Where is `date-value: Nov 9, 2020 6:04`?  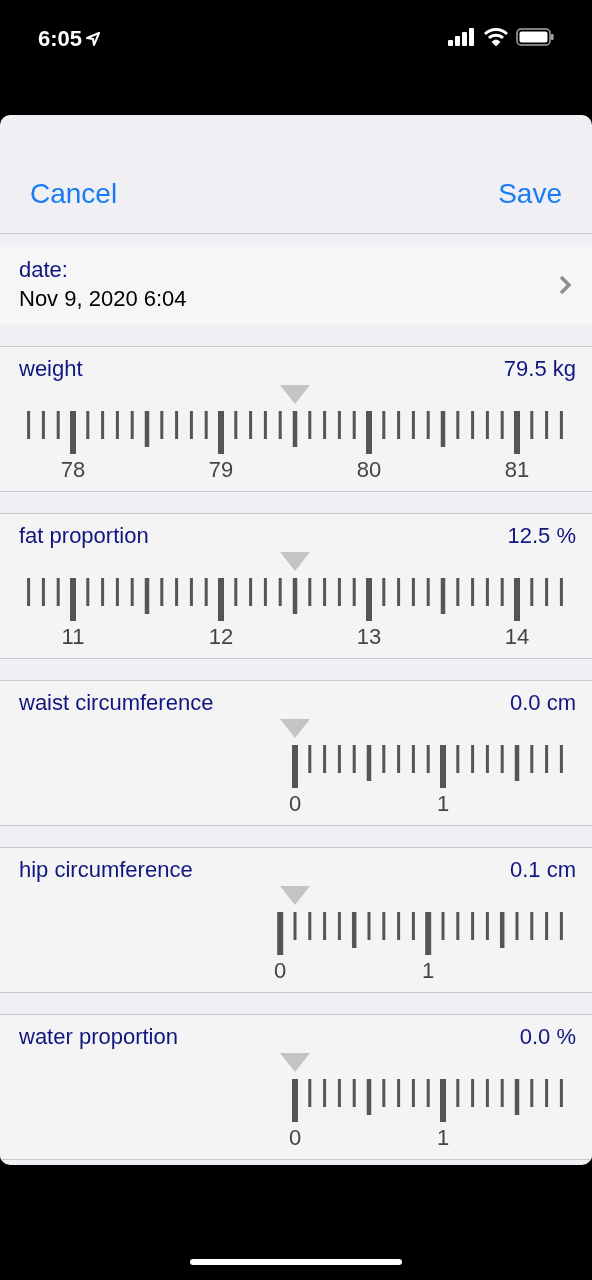 date-value: Nov 9, 2020 6:04 is located at coordinates (103, 298).